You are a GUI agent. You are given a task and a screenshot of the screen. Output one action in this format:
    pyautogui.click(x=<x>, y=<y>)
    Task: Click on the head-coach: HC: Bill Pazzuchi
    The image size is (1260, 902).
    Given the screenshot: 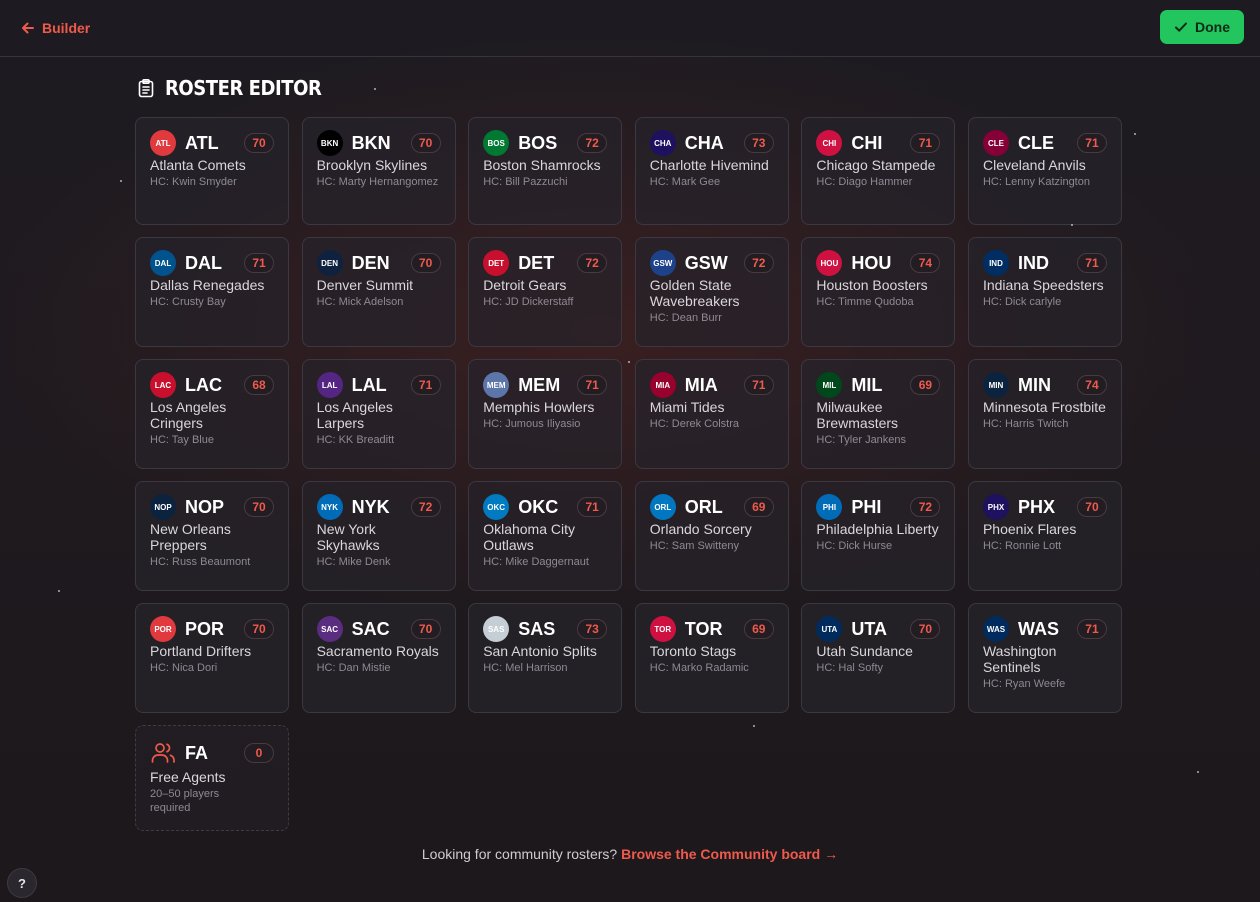 What is the action you would take?
    pyautogui.click(x=525, y=182)
    